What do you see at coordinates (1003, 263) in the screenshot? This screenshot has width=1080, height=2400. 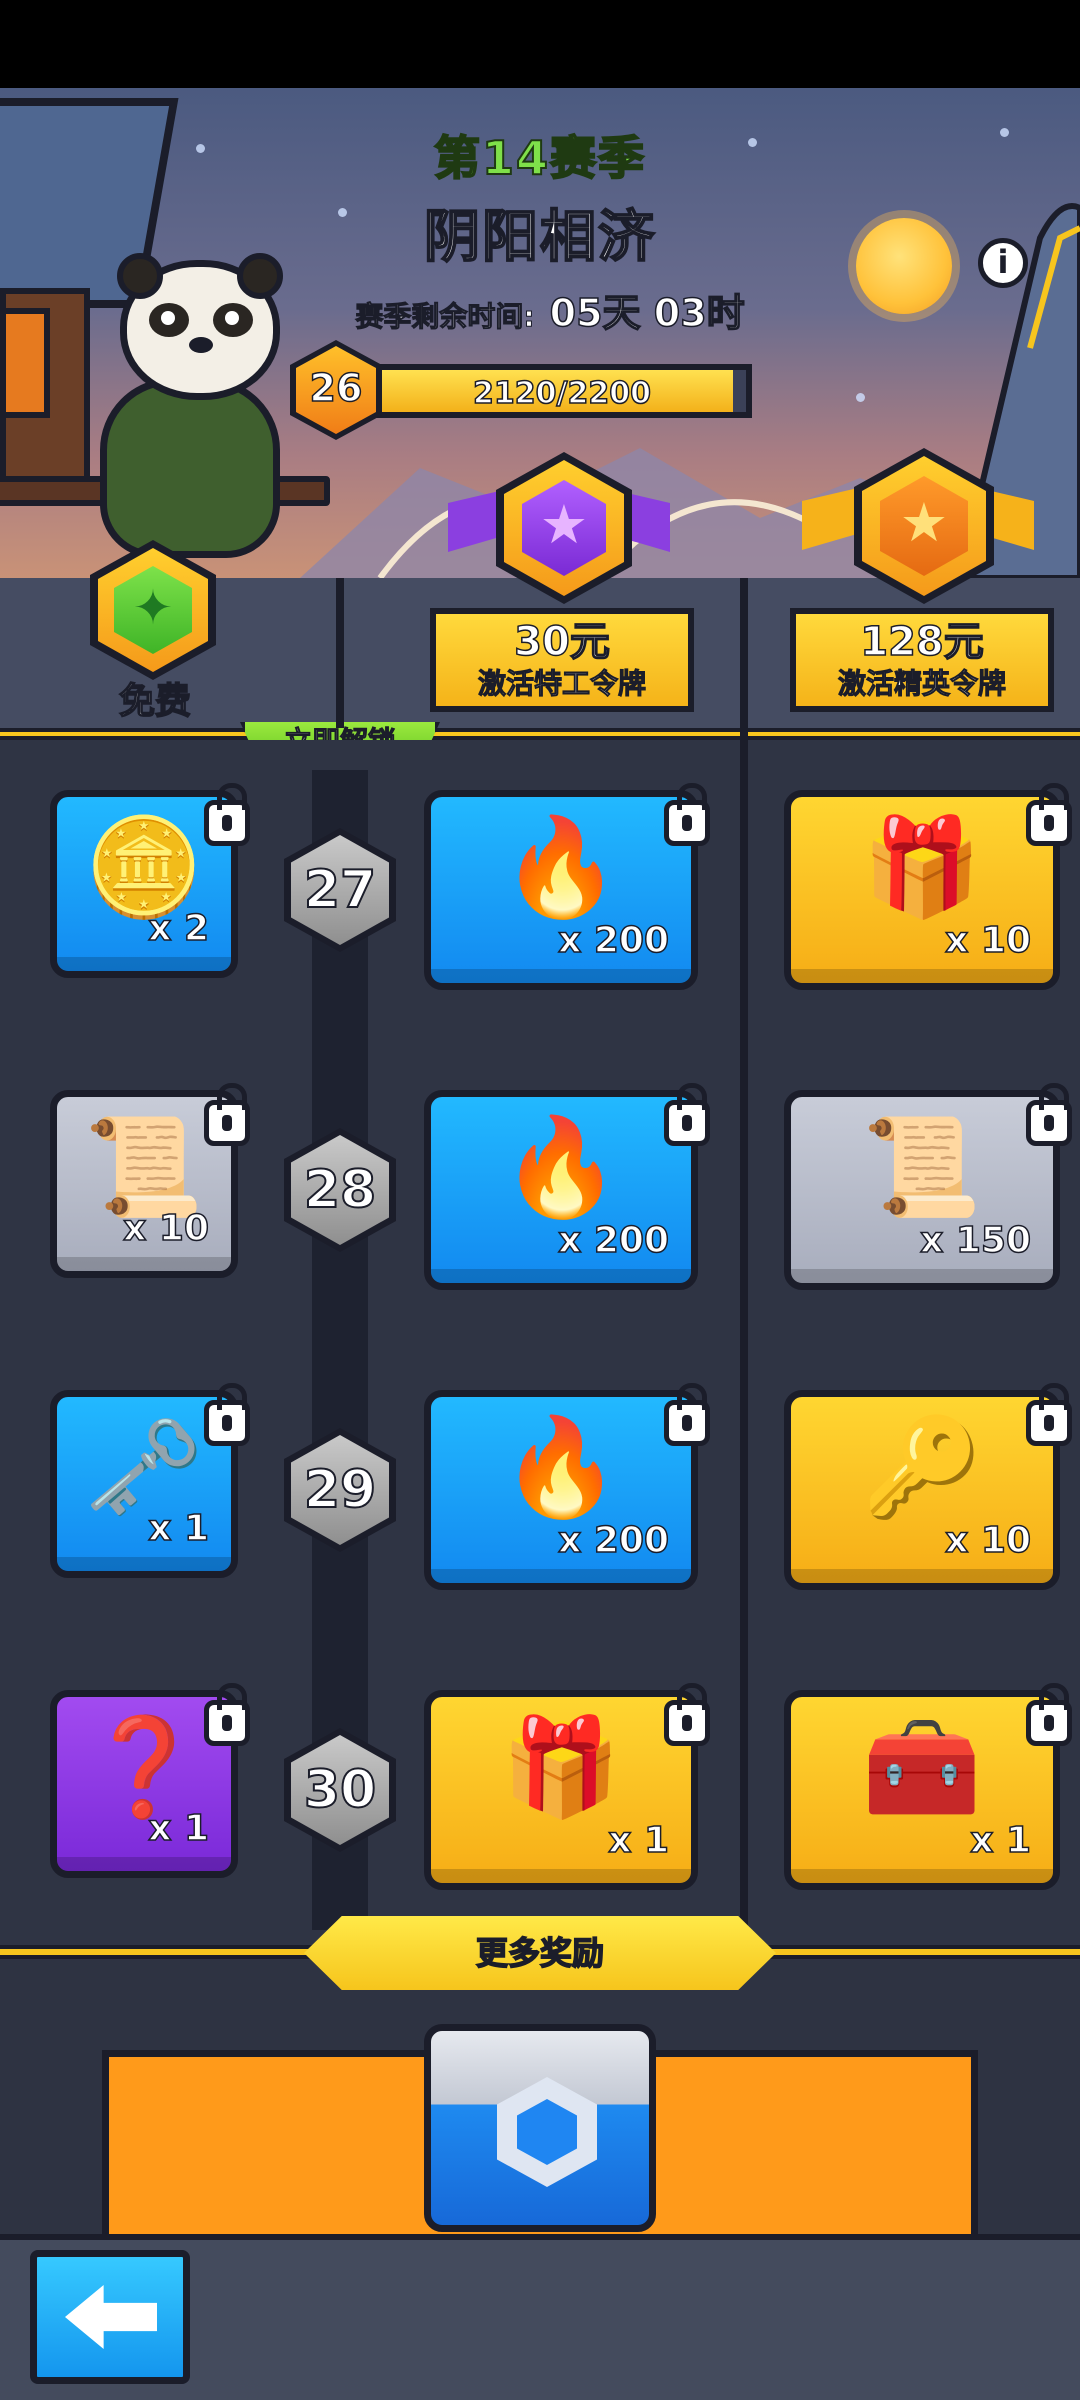 I see `info-icon: i` at bounding box center [1003, 263].